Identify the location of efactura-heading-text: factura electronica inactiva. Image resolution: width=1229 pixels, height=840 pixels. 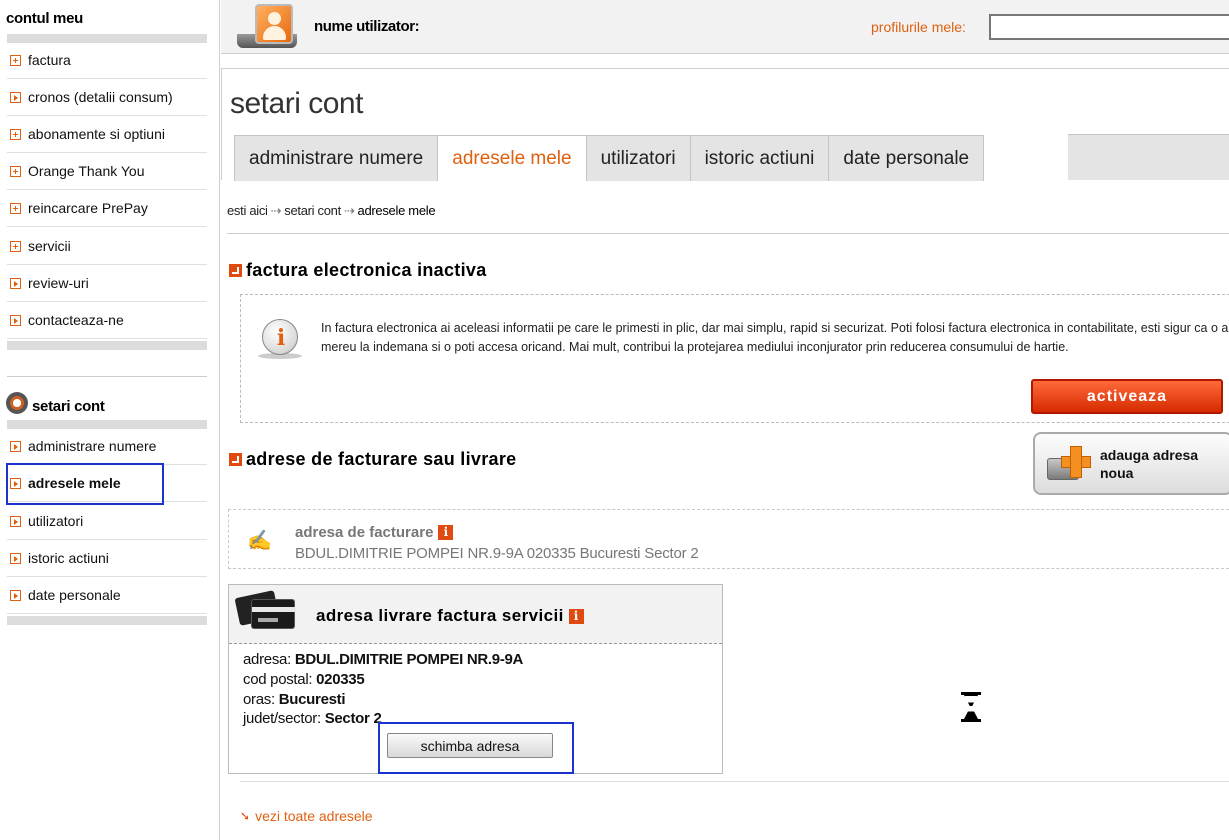
(366, 270).